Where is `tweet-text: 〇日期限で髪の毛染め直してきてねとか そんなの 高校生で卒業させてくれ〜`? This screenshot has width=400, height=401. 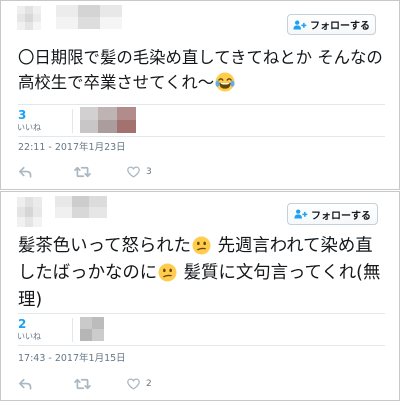 tweet-text: 〇日期限で髪の毛染め直してきてねとか そんなの 高校生で卒業させてくれ〜 is located at coordinates (203, 70).